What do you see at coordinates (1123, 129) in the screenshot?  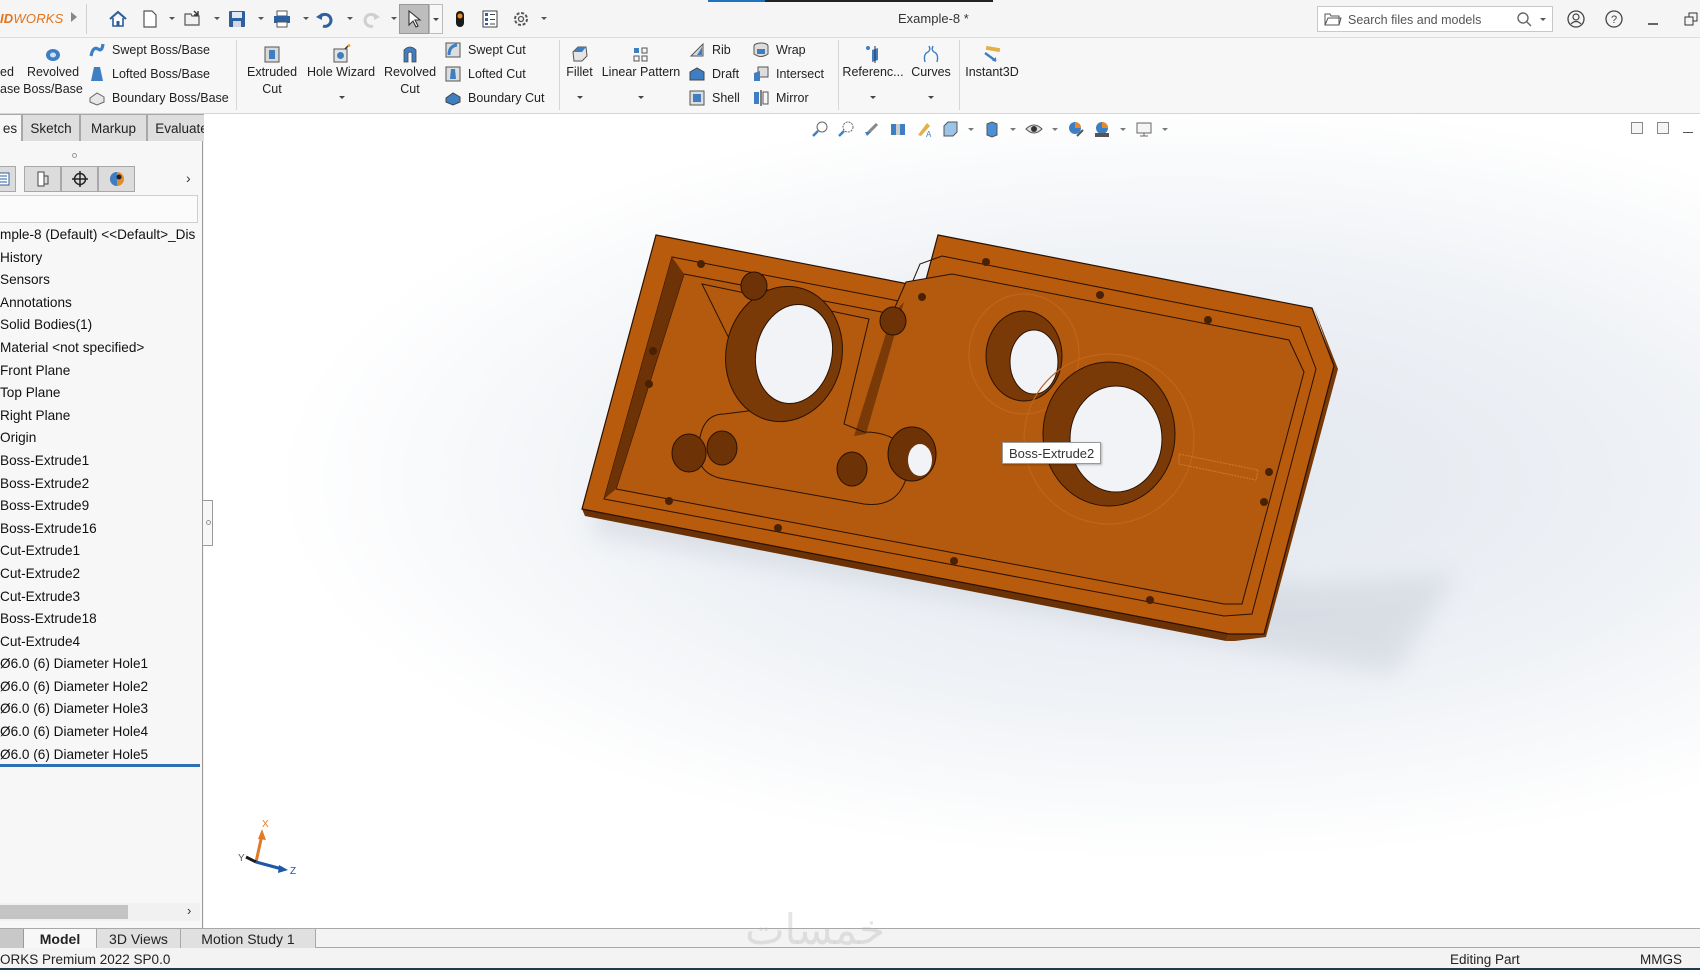 I see `apply-scene-dropdown-icon` at bounding box center [1123, 129].